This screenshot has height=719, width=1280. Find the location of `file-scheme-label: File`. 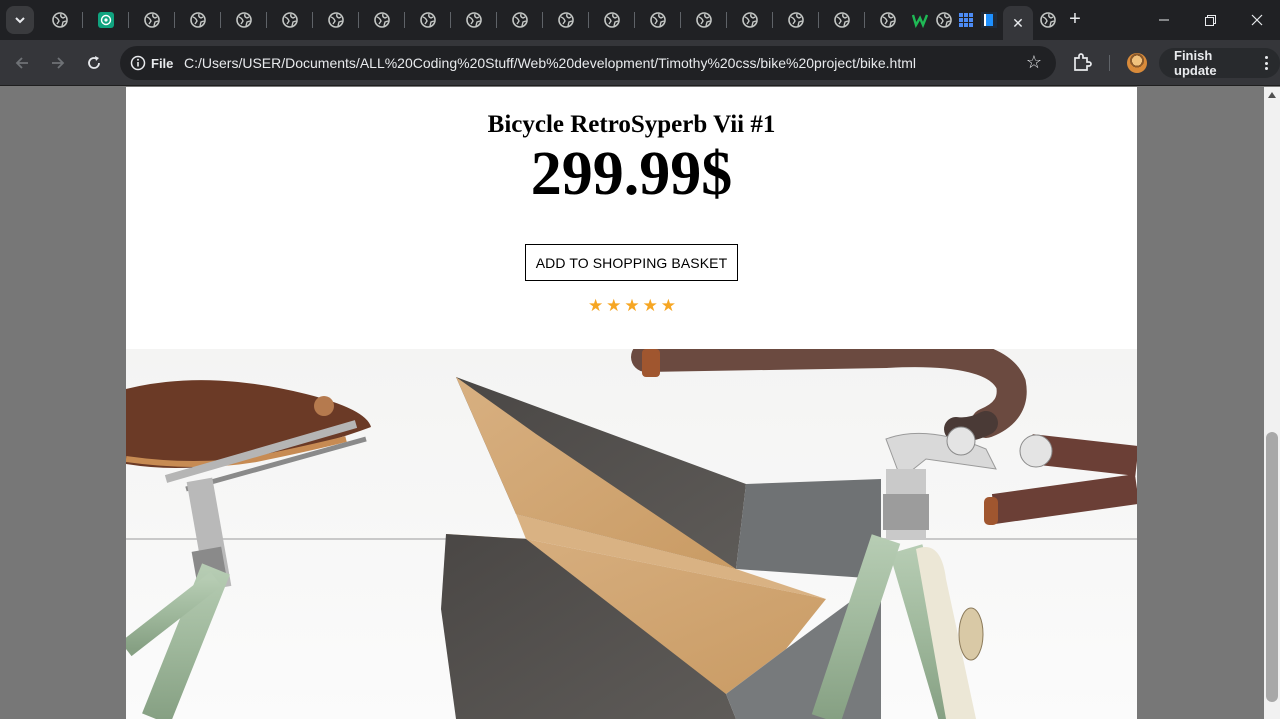

file-scheme-label: File is located at coordinates (162, 63).